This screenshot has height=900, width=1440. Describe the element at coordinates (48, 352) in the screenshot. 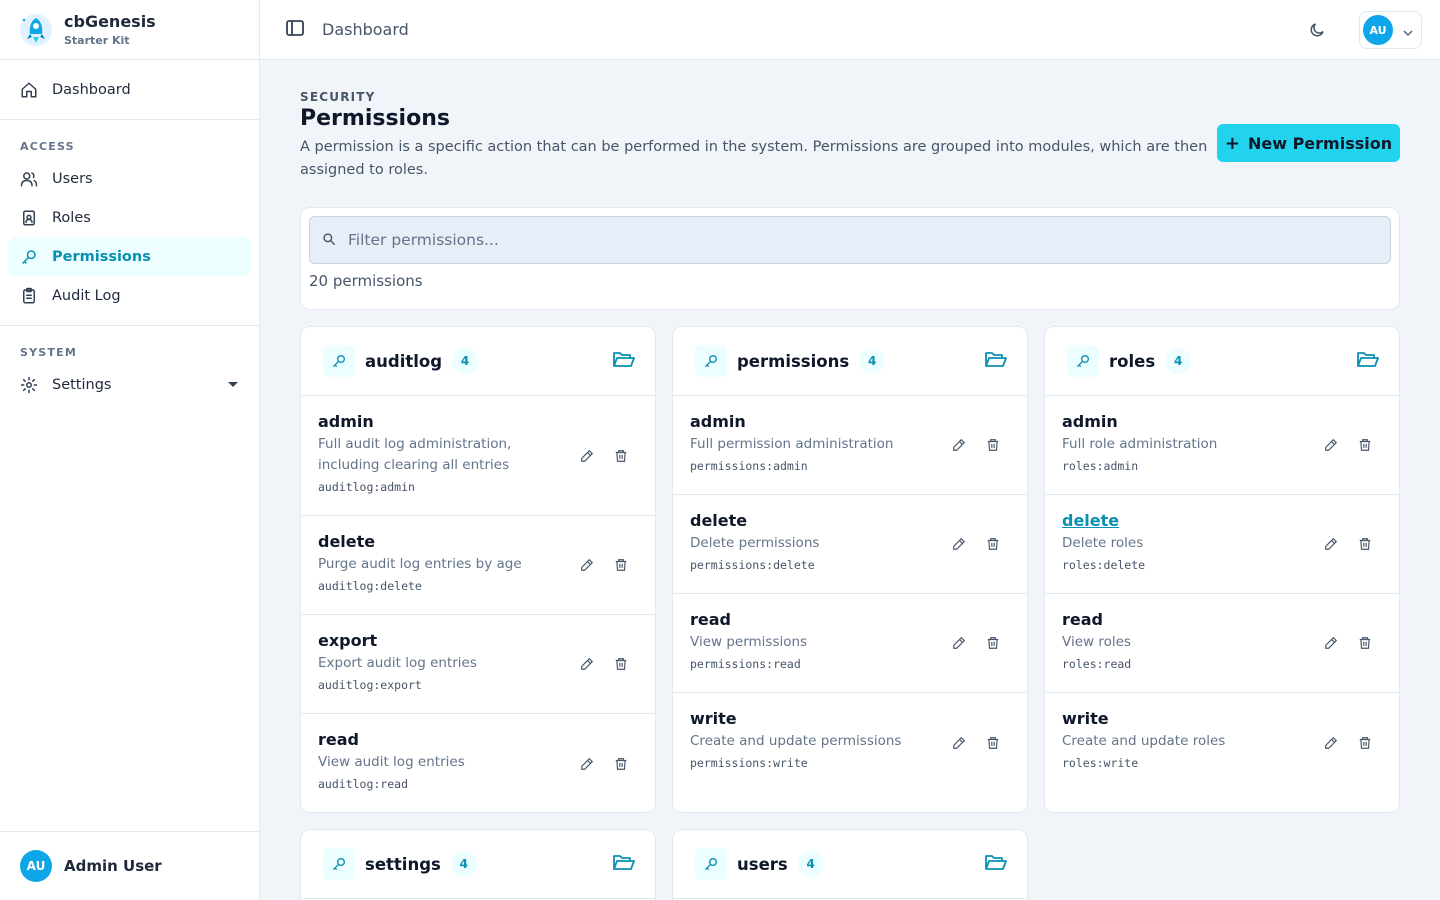

I see `nav-section-title: SYSTEM` at that location.